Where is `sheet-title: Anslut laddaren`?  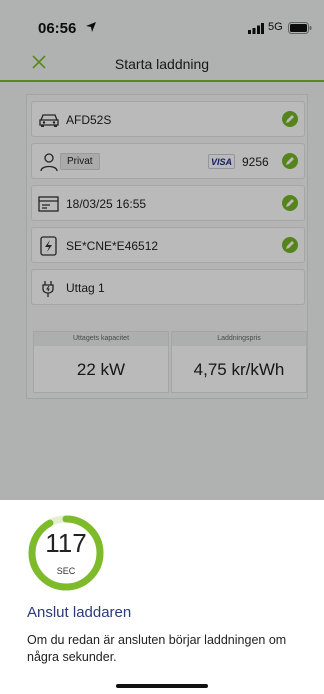
sheet-title: Anslut laddaren is located at coordinates (79, 612).